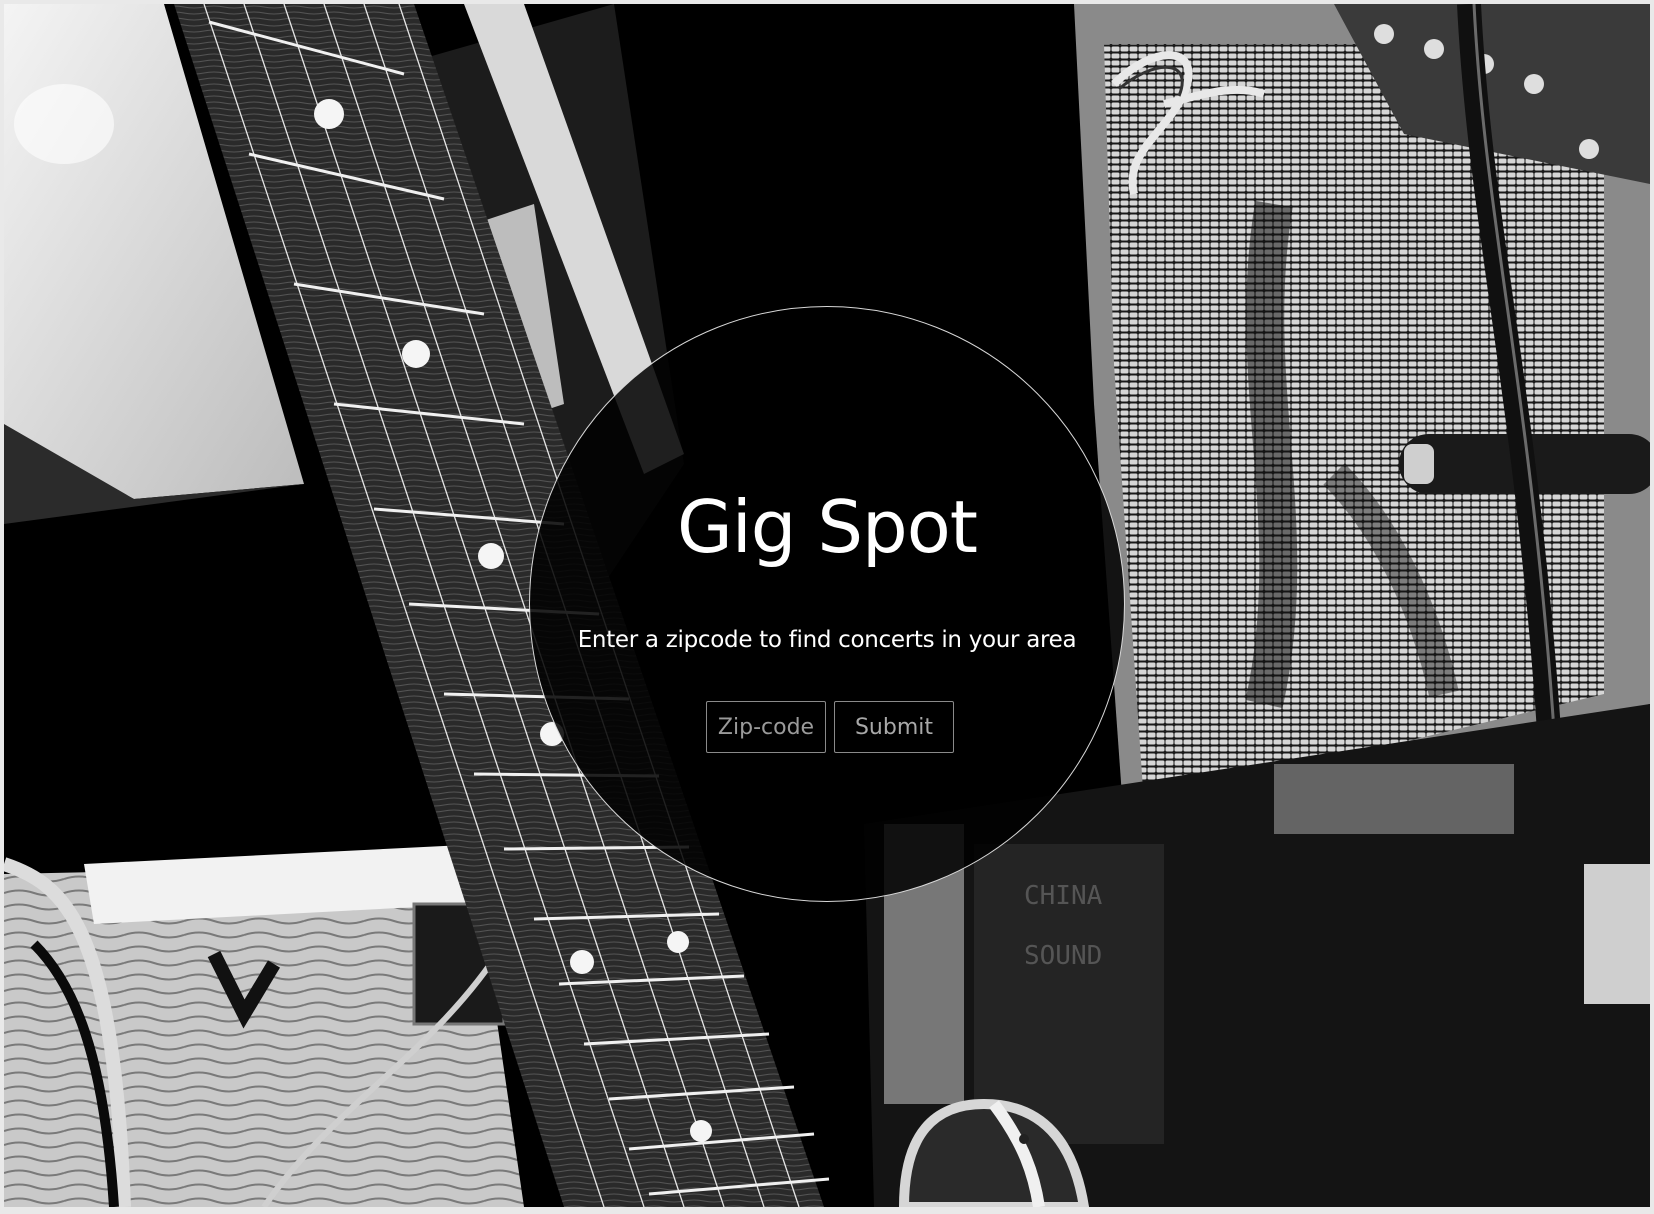 This screenshot has width=1654, height=1214. I want to click on svg-text: SOUND, so click(1063, 956).